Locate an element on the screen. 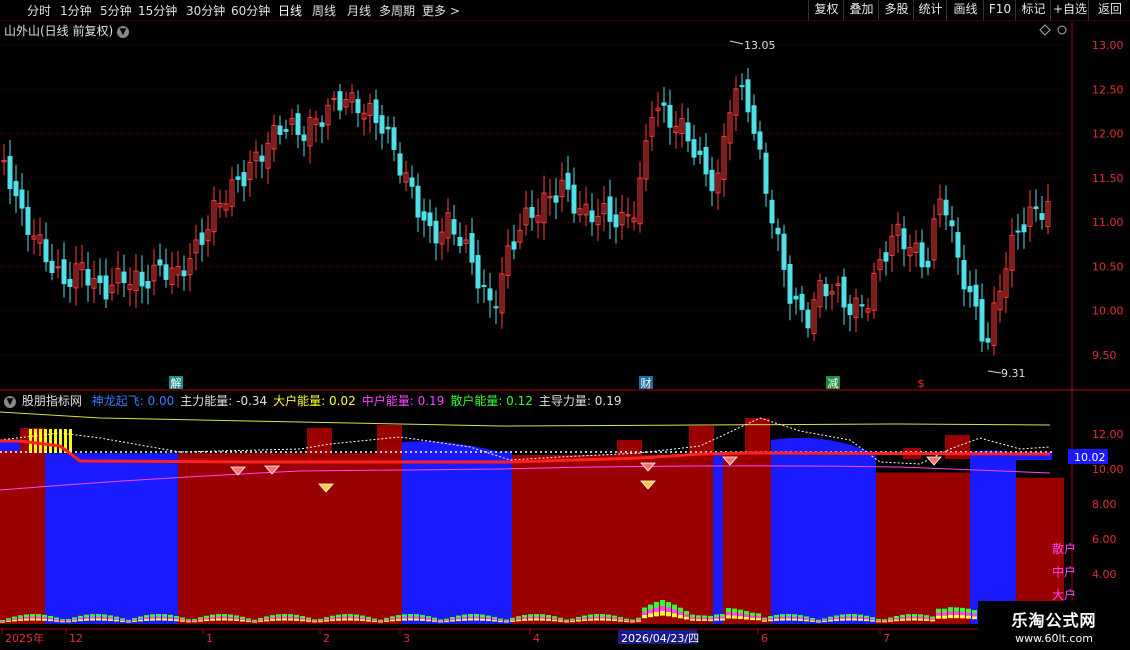  time-label: 2 is located at coordinates (326, 638).